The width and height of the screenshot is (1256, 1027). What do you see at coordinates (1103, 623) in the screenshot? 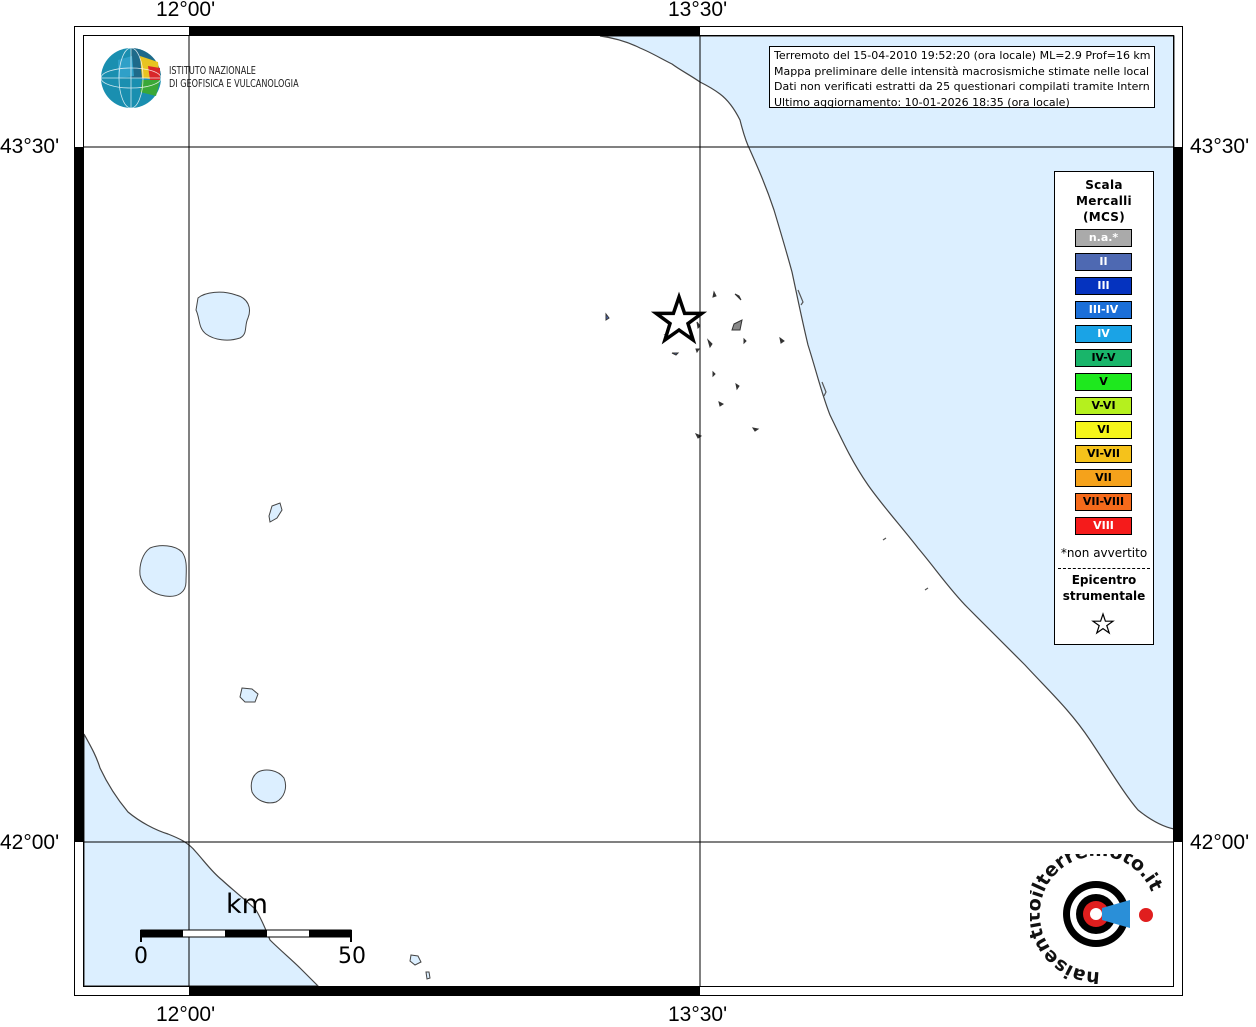
I see `legend-star-icon` at bounding box center [1103, 623].